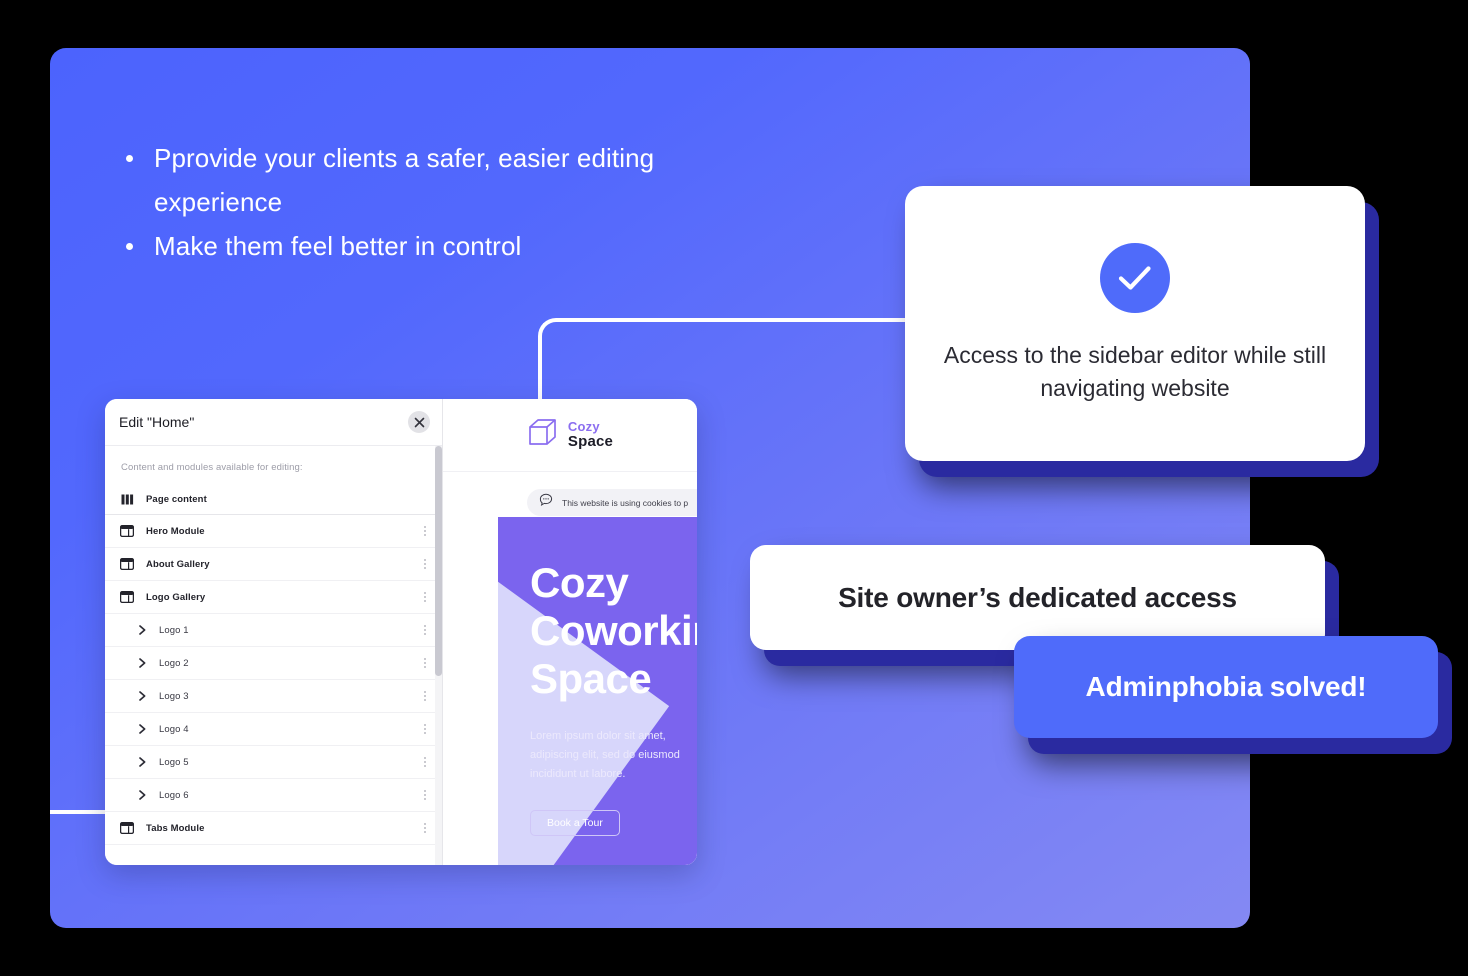 This screenshot has width=1468, height=976. What do you see at coordinates (127, 500) in the screenshot?
I see `columns-icon` at bounding box center [127, 500].